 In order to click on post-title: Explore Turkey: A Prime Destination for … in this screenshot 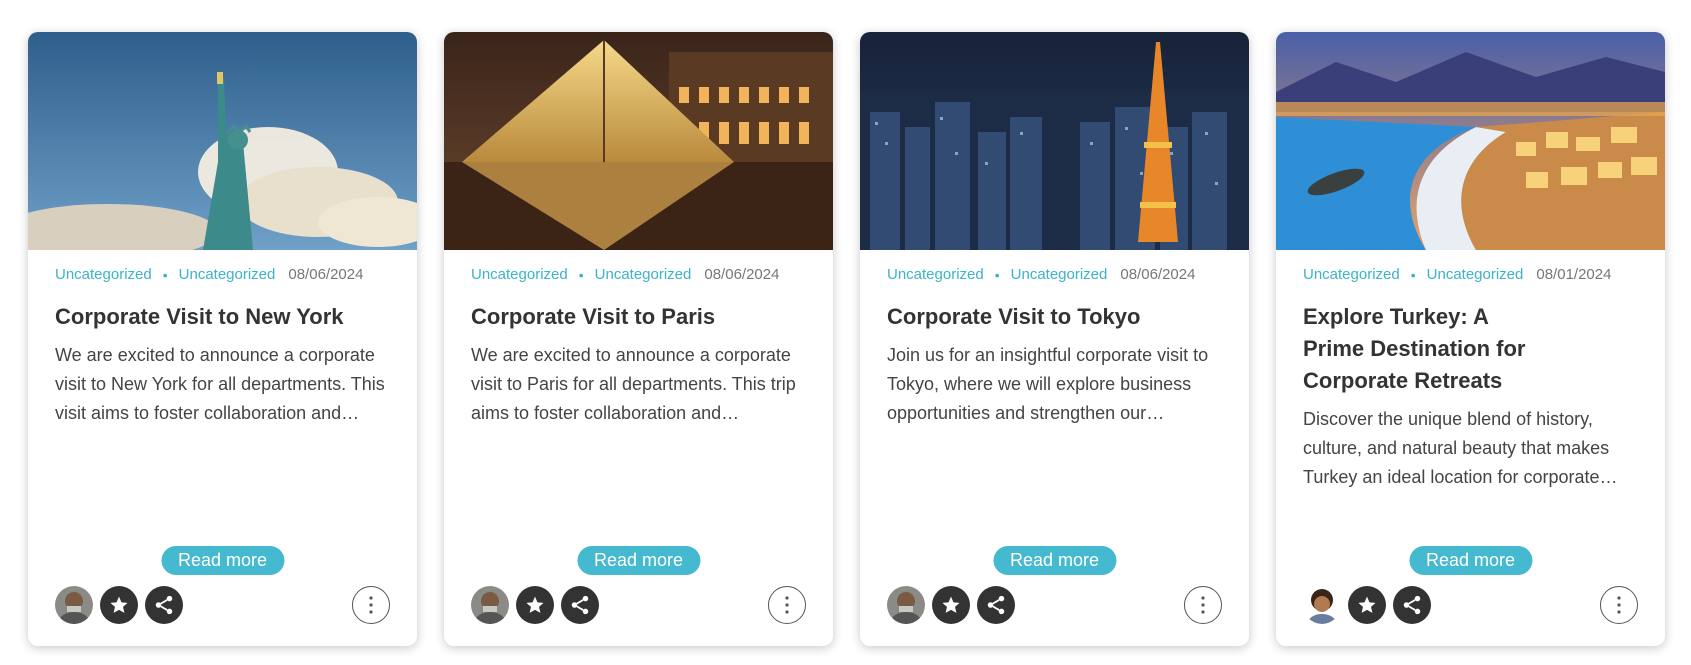, I will do `click(1423, 349)`.